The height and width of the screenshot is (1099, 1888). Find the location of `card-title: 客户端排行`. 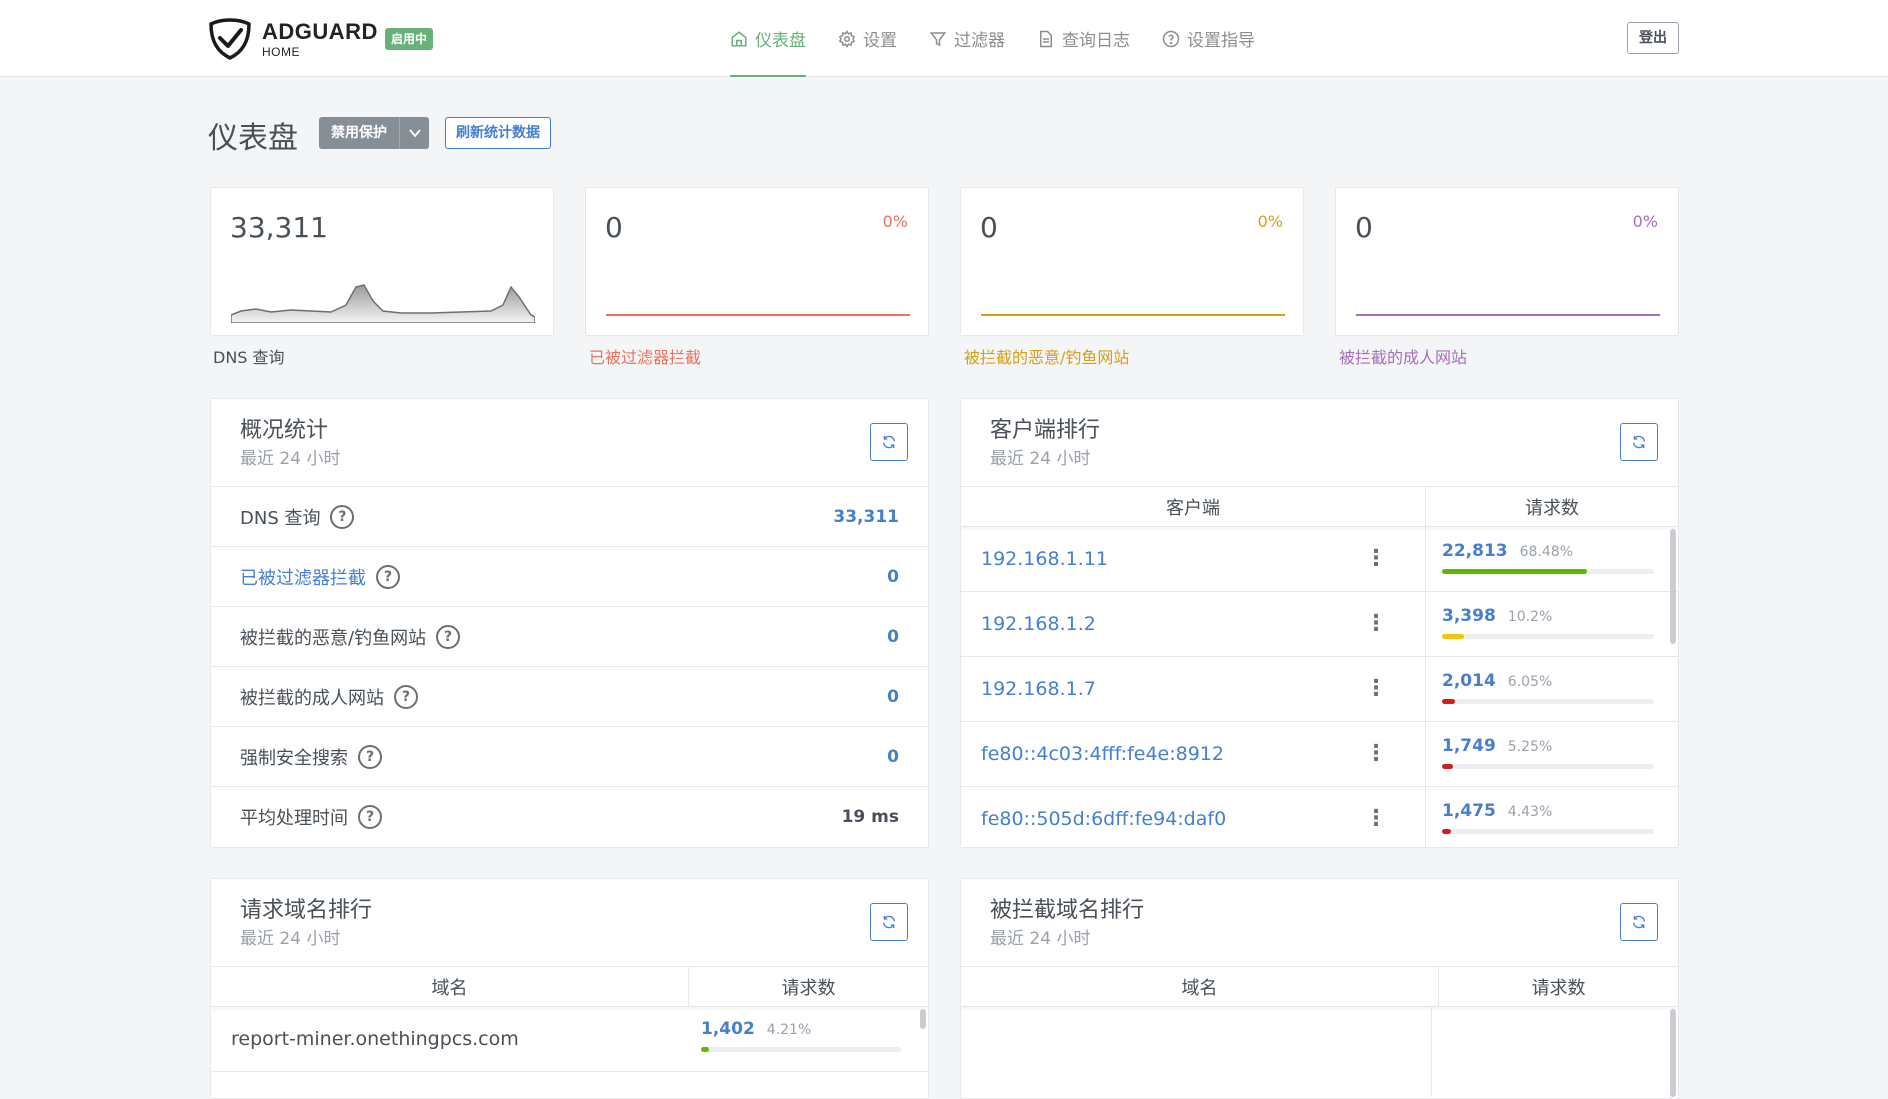

card-title: 客户端排行 is located at coordinates (1045, 430).